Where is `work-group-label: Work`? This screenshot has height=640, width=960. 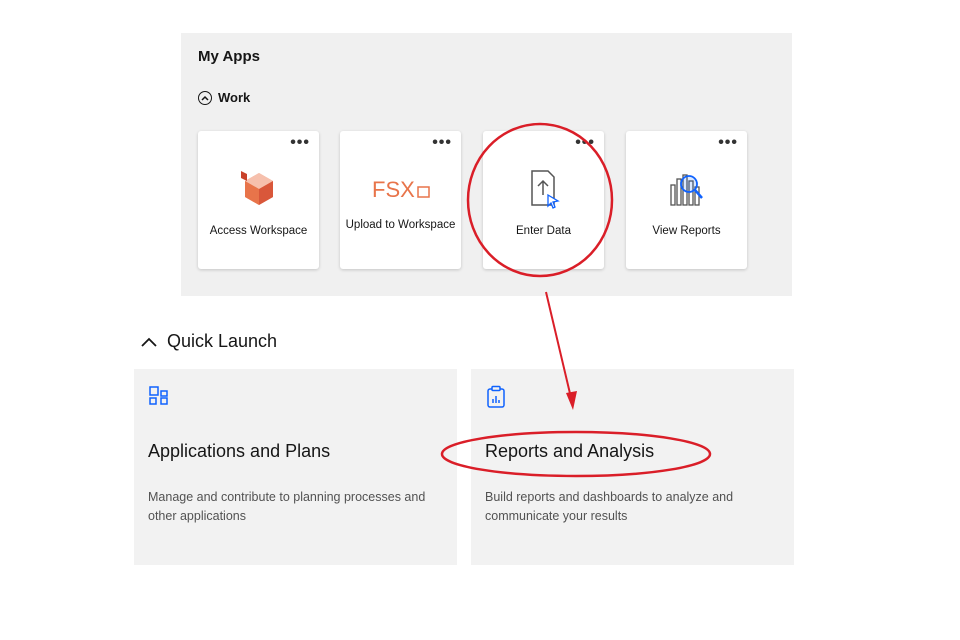
work-group-label: Work is located at coordinates (234, 97).